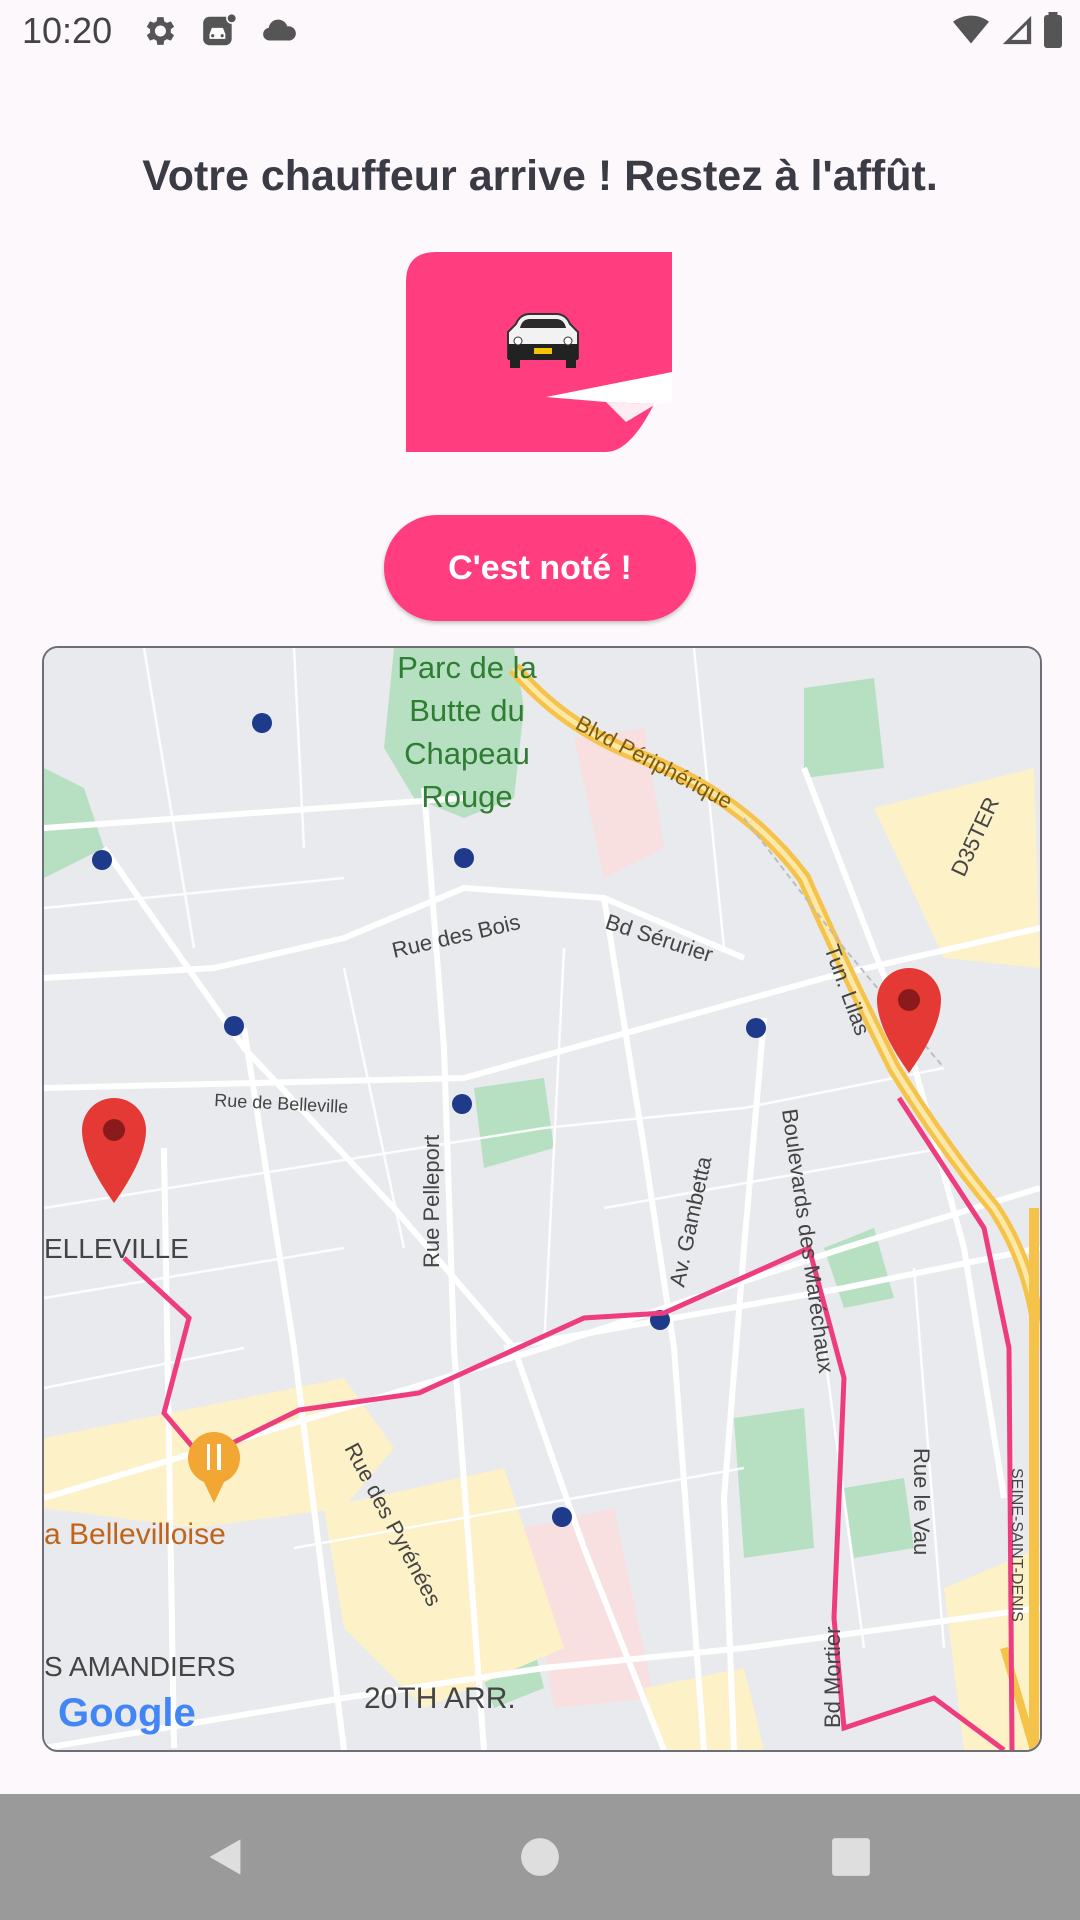 The height and width of the screenshot is (1920, 1080). Describe the element at coordinates (467, 667) in the screenshot. I see `map-label-park-1: Parc de la` at that location.